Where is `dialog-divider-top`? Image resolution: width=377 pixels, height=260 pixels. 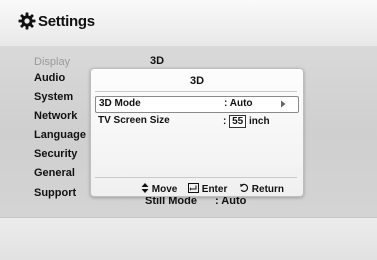 dialog-divider-top is located at coordinates (196, 91).